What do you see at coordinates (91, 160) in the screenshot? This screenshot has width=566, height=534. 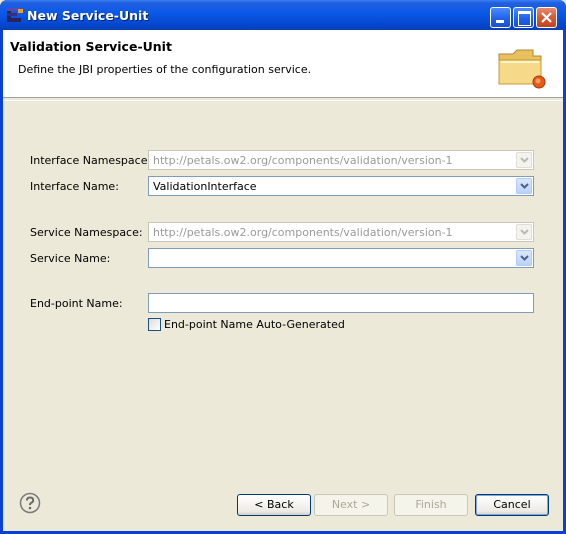 I see `interface-namespace-label: Interface Namespace:` at bounding box center [91, 160].